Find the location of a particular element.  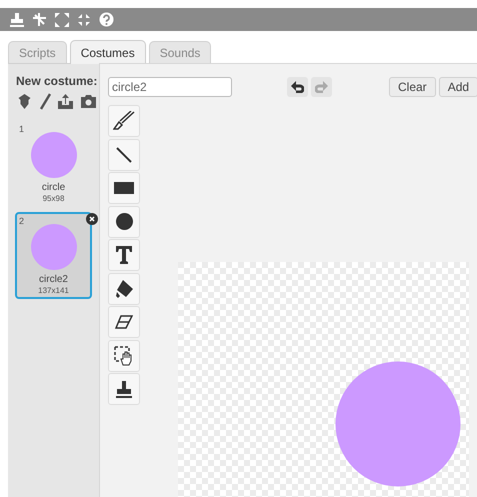

toolbar-button: Add is located at coordinates (457, 87).